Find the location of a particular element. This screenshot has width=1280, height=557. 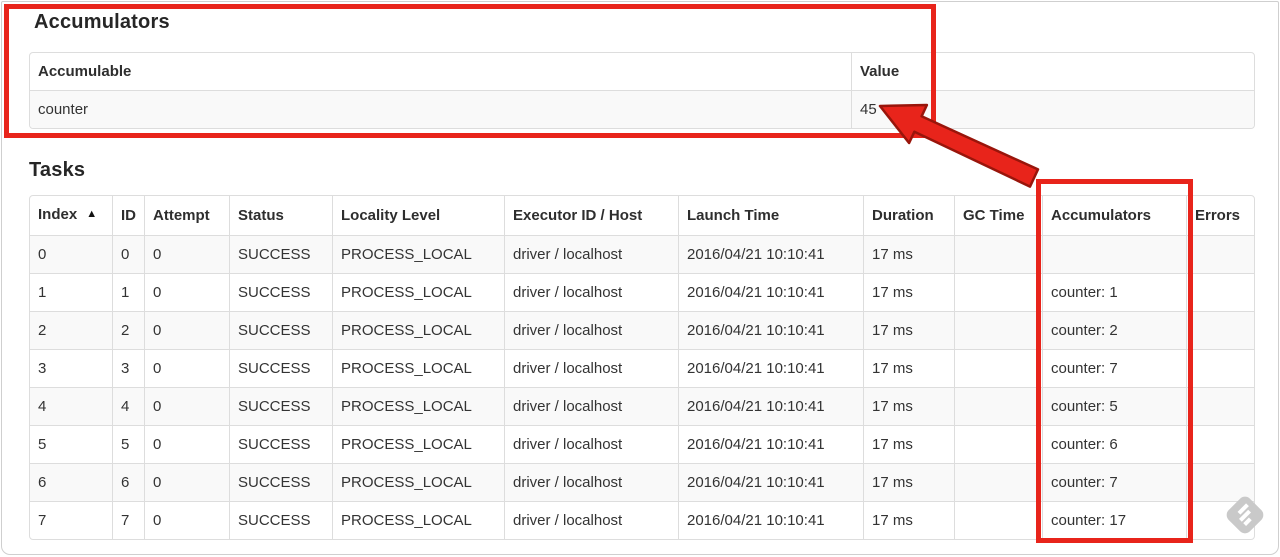

col-header-attempt: Attempt is located at coordinates (186, 215).